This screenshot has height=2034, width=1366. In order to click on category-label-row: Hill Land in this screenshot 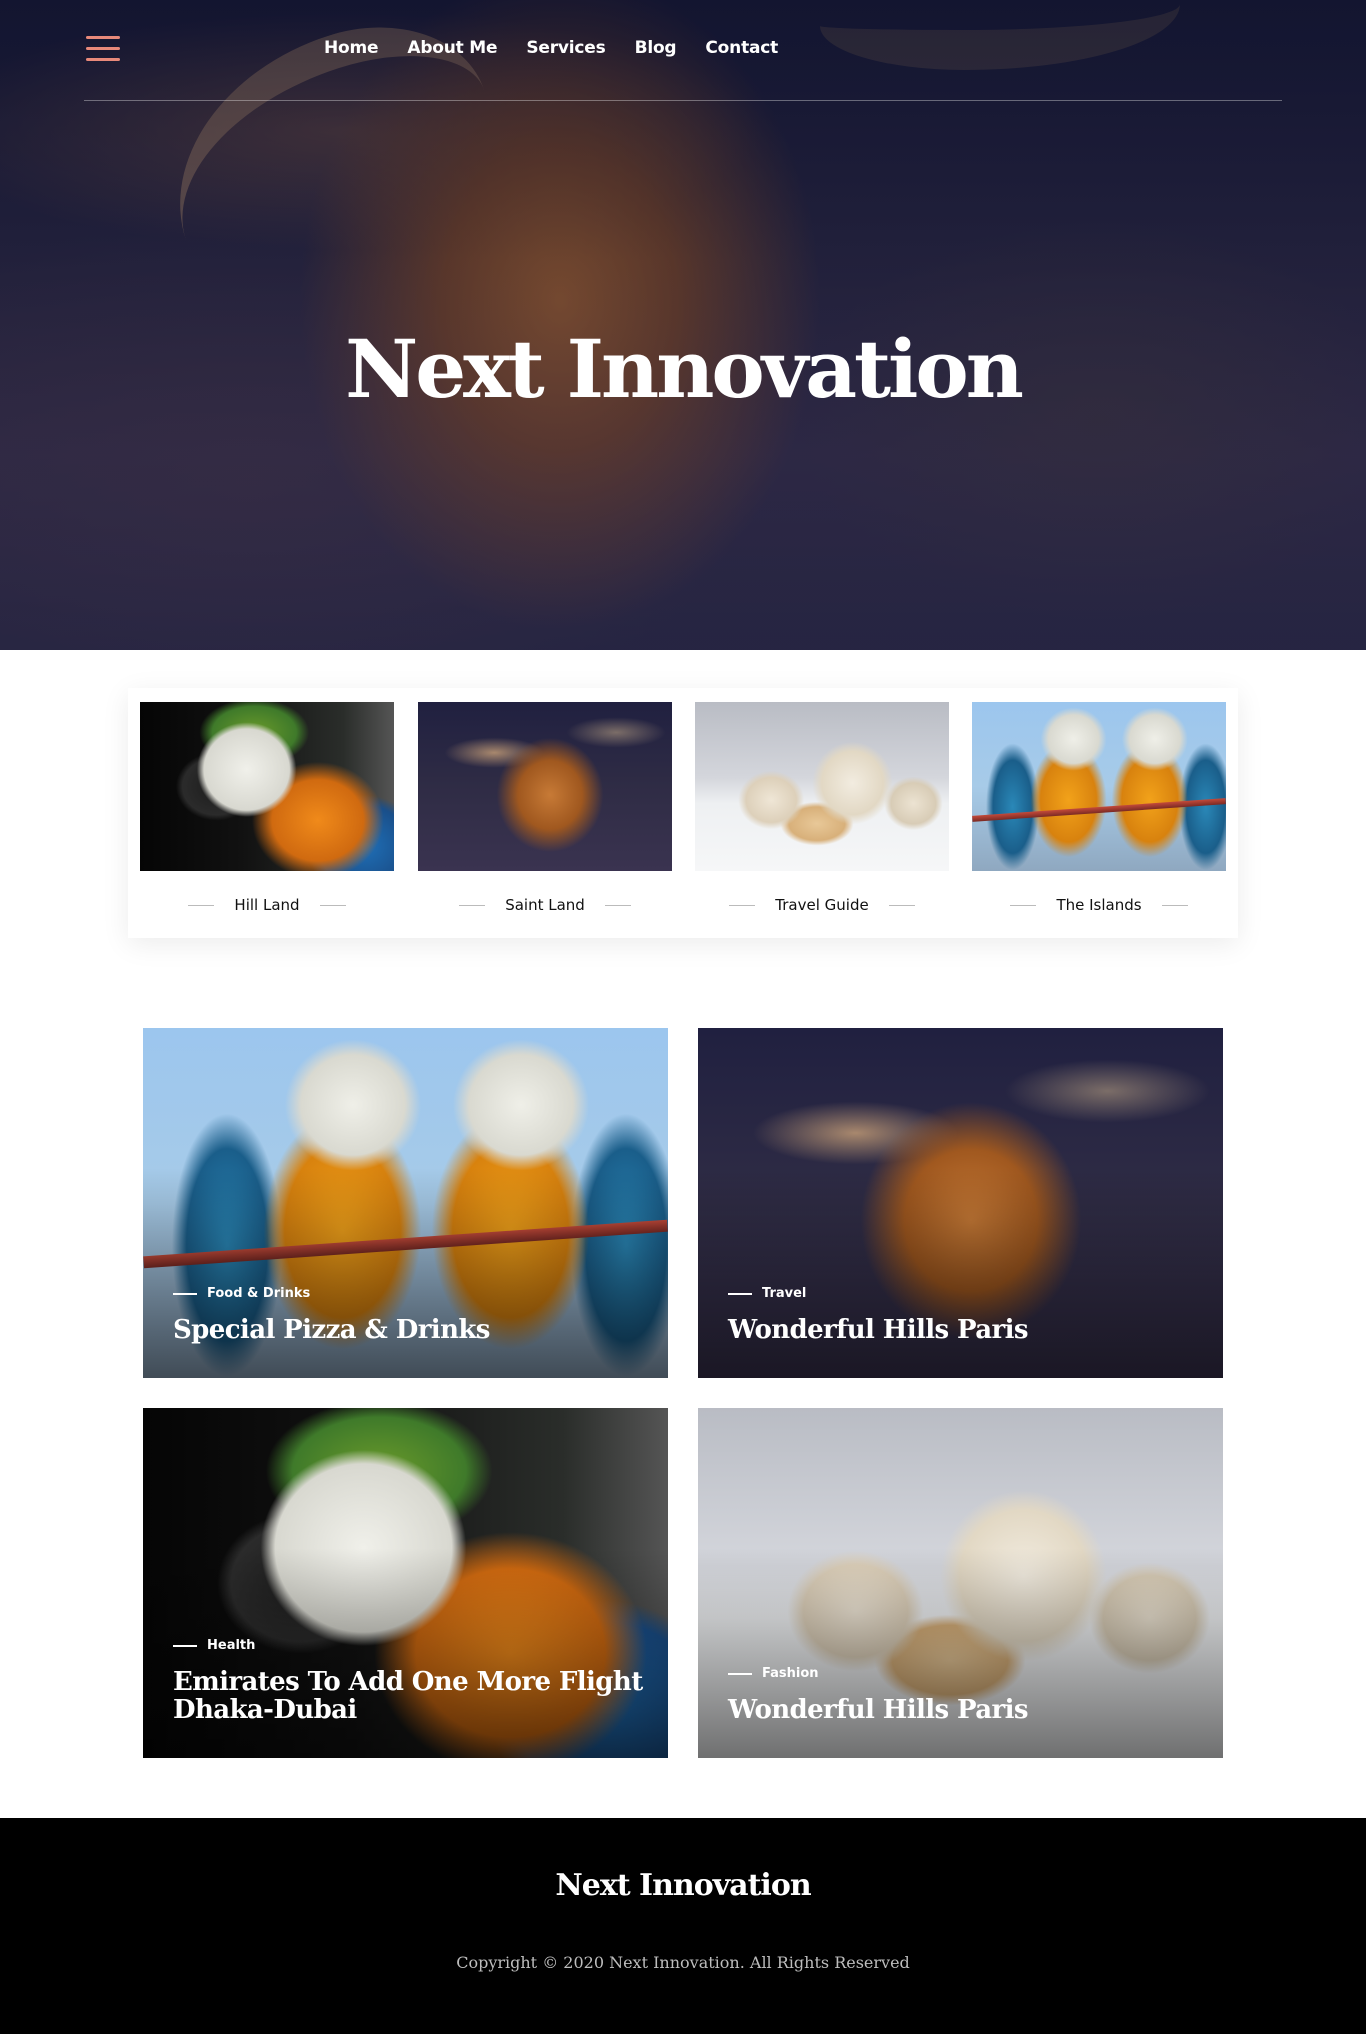, I will do `click(267, 905)`.